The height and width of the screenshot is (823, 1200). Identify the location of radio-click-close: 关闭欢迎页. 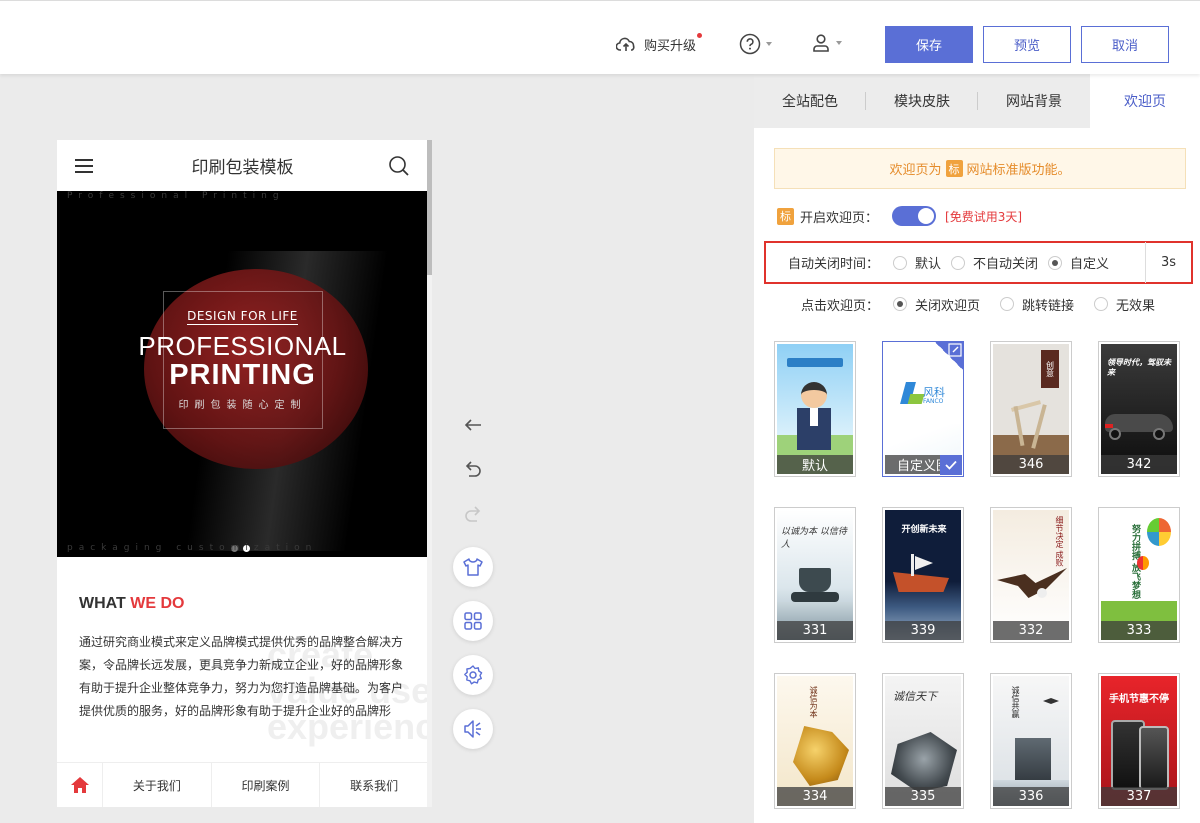
(936, 304).